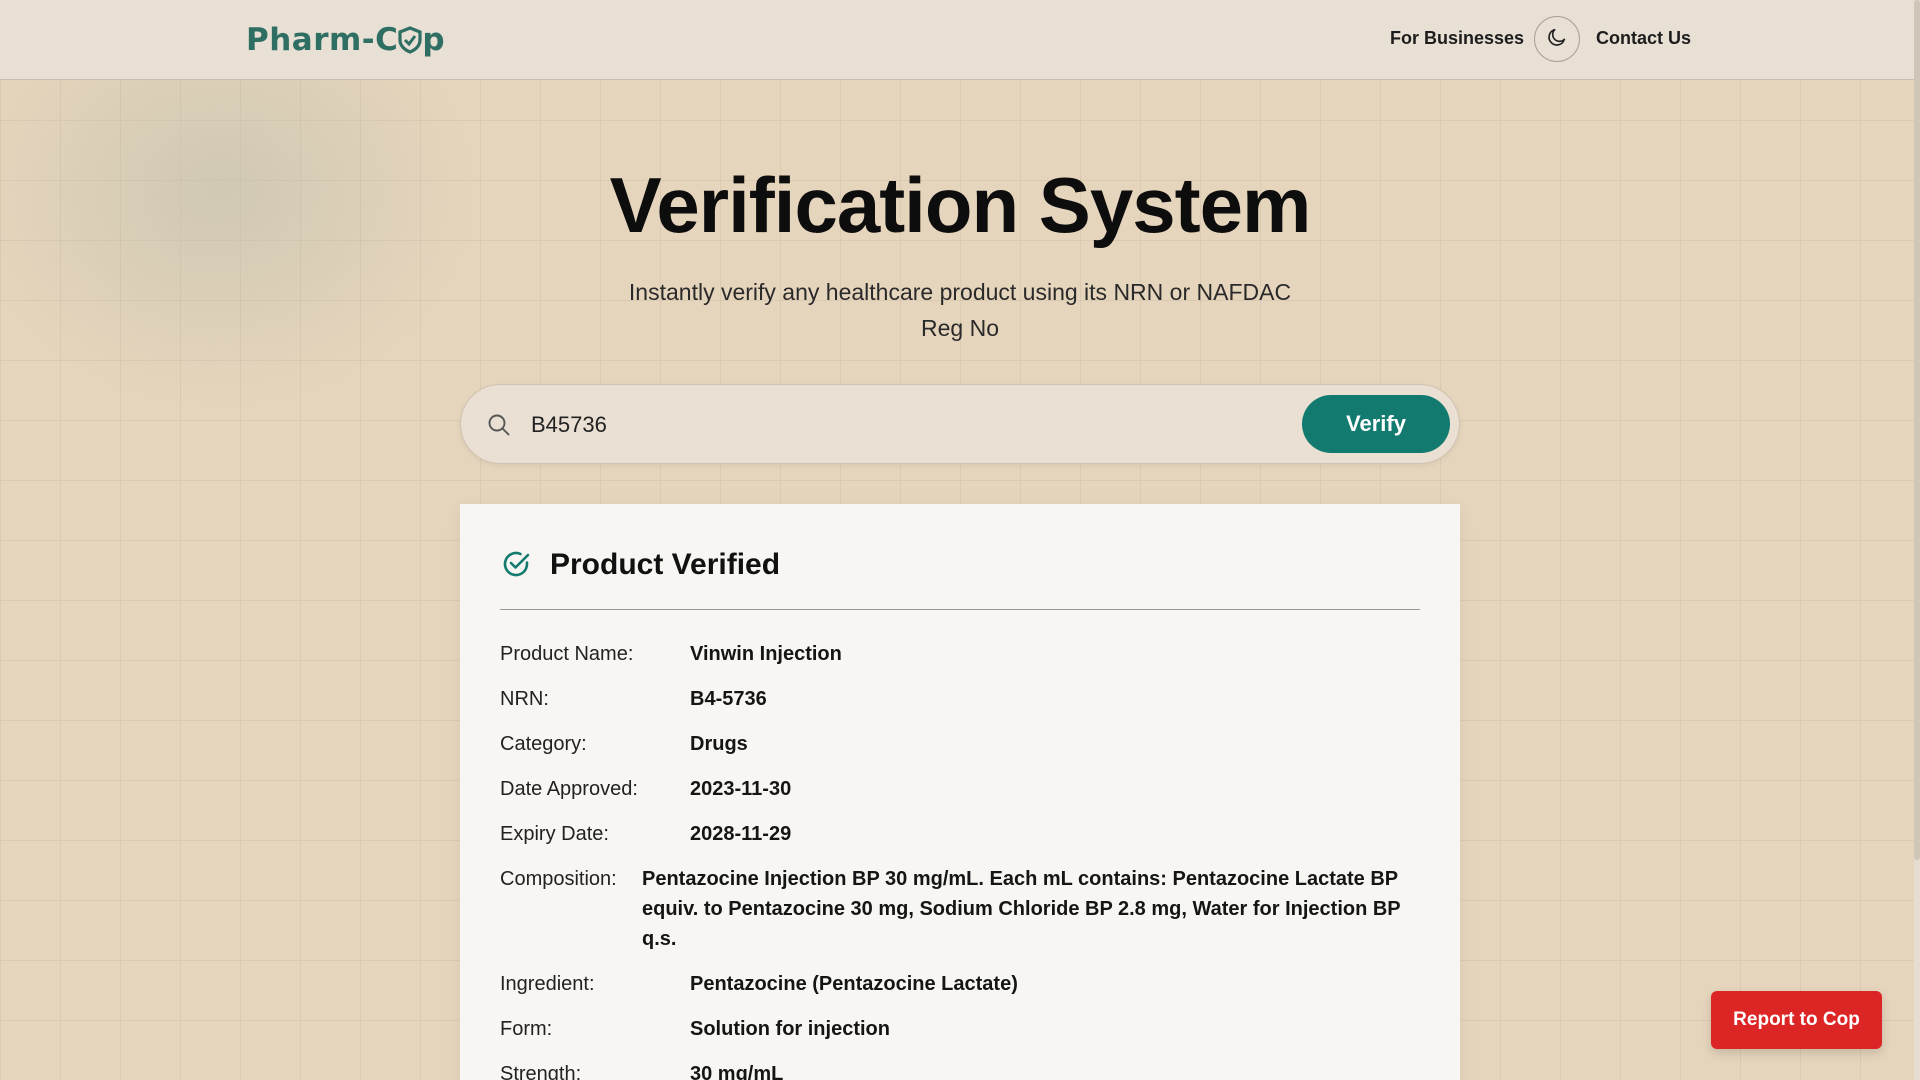  What do you see at coordinates (960, 1069) in the screenshot?
I see `detail-row-strength: Strength: 30 mg/mL` at bounding box center [960, 1069].